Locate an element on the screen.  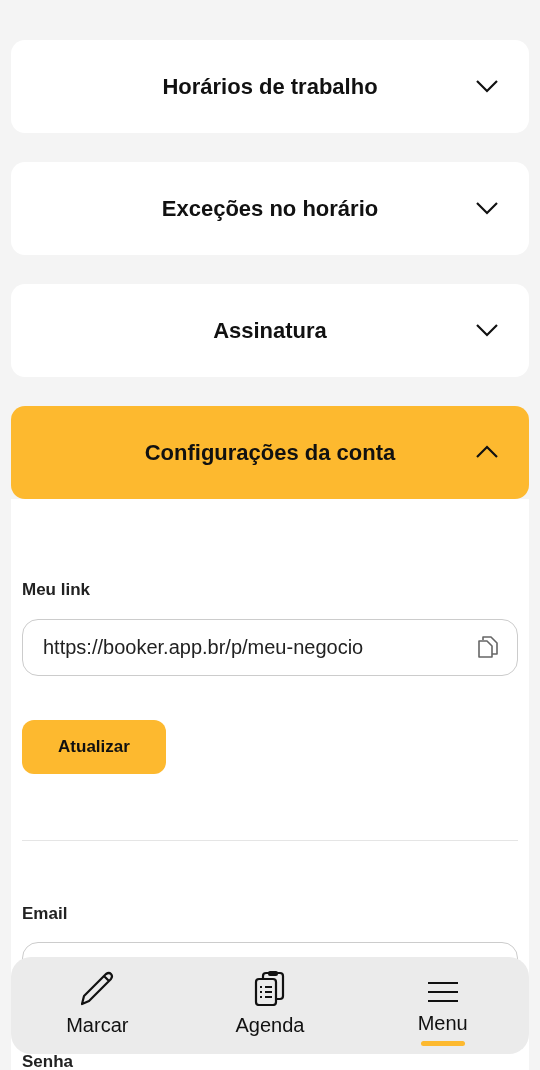
clipboard-icon is located at coordinates (270, 987).